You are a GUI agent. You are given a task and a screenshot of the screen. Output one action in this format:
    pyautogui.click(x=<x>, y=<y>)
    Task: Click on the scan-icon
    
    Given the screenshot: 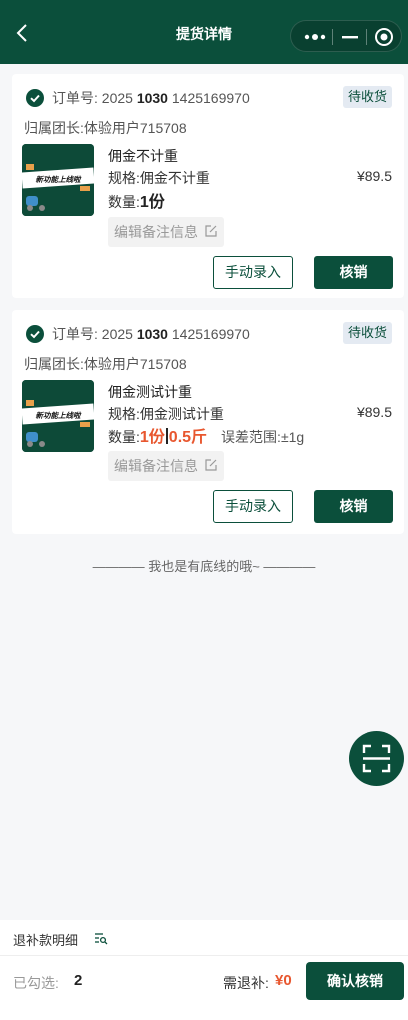 What is the action you would take?
    pyautogui.click(x=376, y=758)
    